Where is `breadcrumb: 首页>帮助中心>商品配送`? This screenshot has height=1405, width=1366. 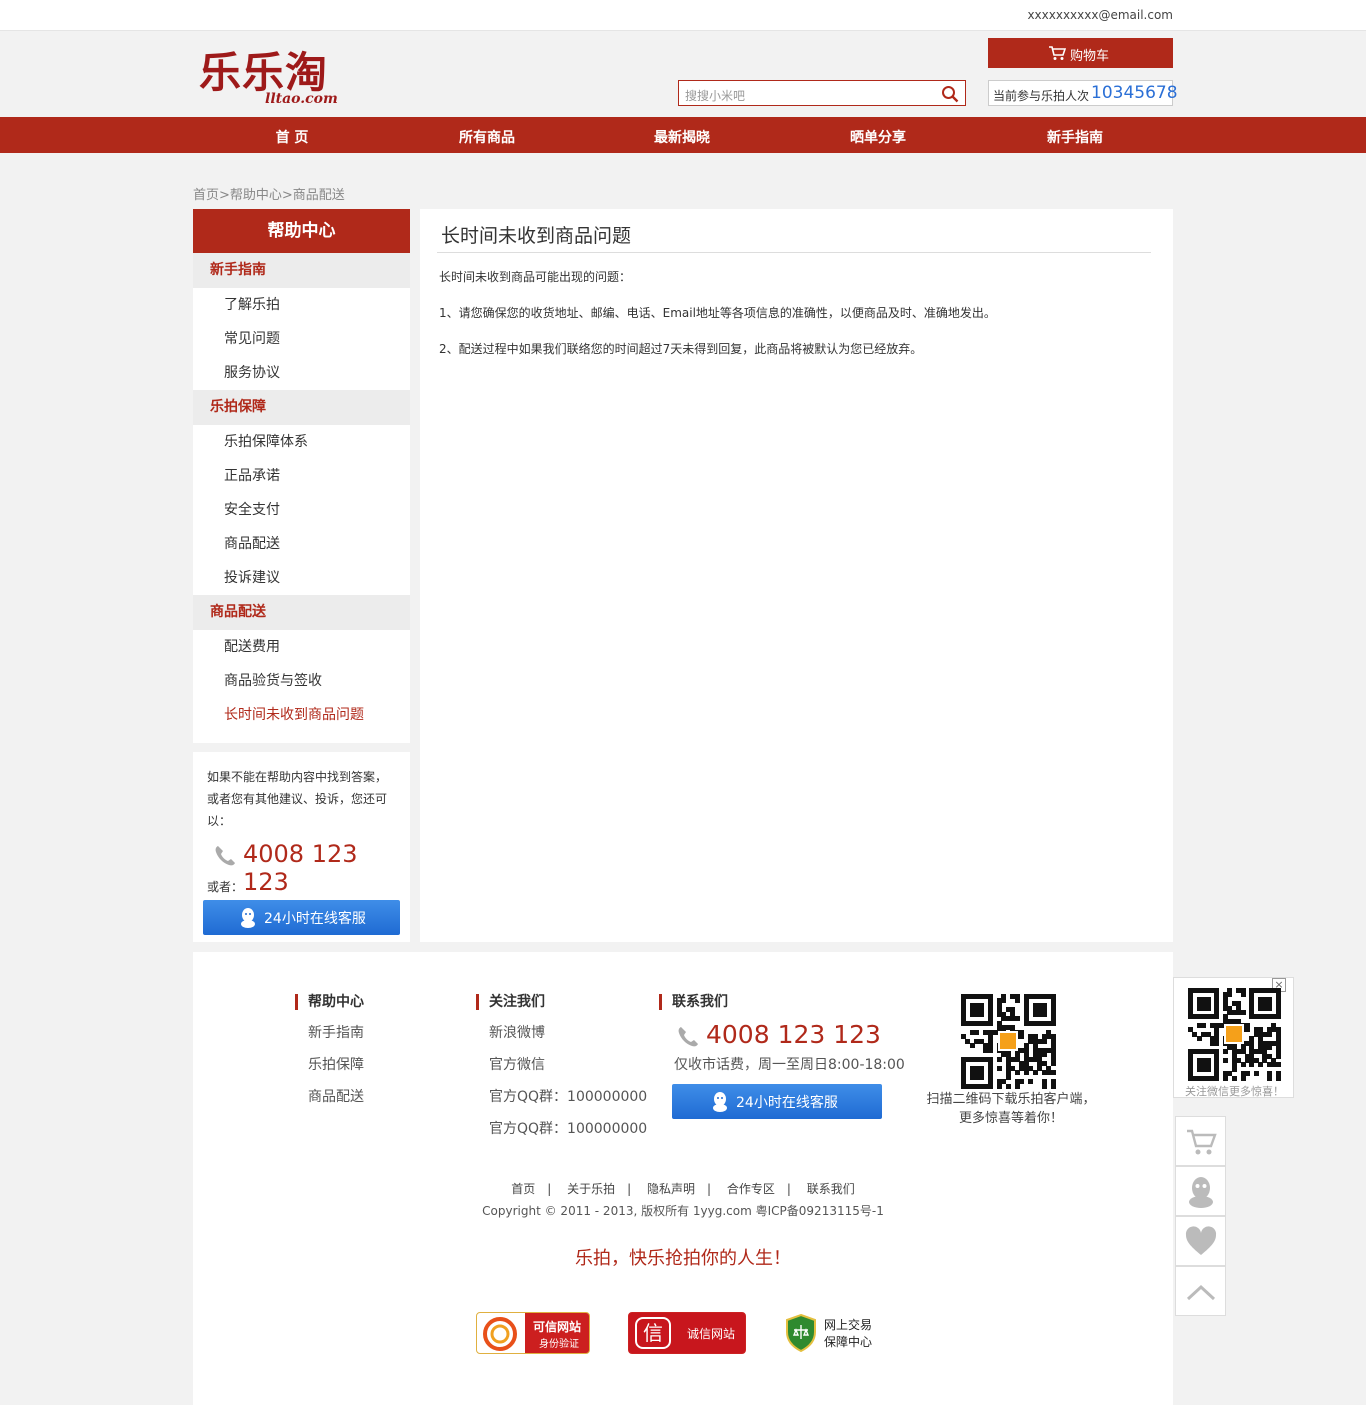 breadcrumb: 首页>帮助中心>商品配送 is located at coordinates (269, 193).